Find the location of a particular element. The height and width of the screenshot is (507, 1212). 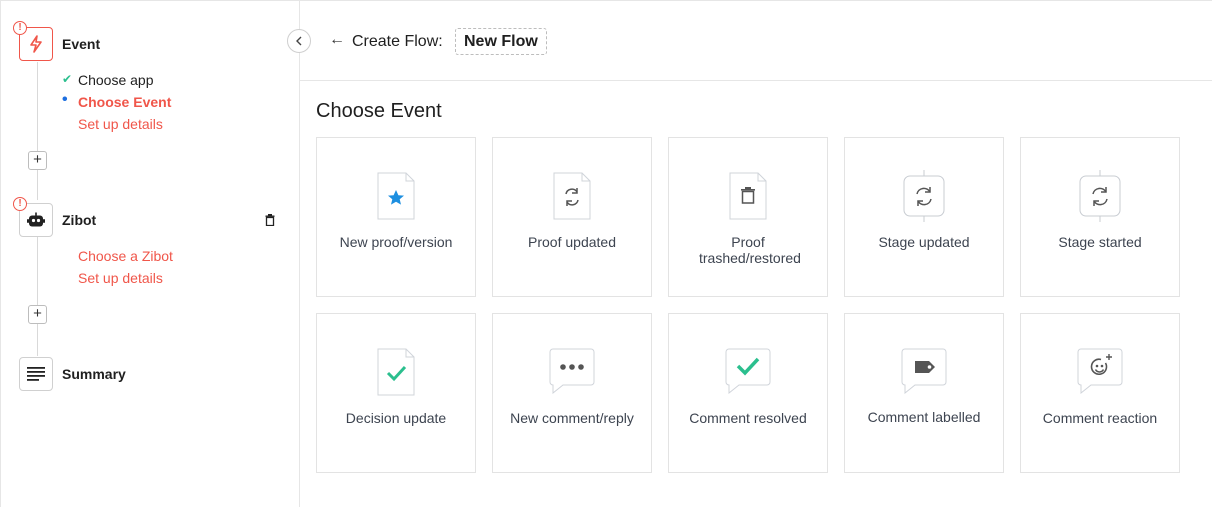

substep-label: Choose app is located at coordinates (116, 80).